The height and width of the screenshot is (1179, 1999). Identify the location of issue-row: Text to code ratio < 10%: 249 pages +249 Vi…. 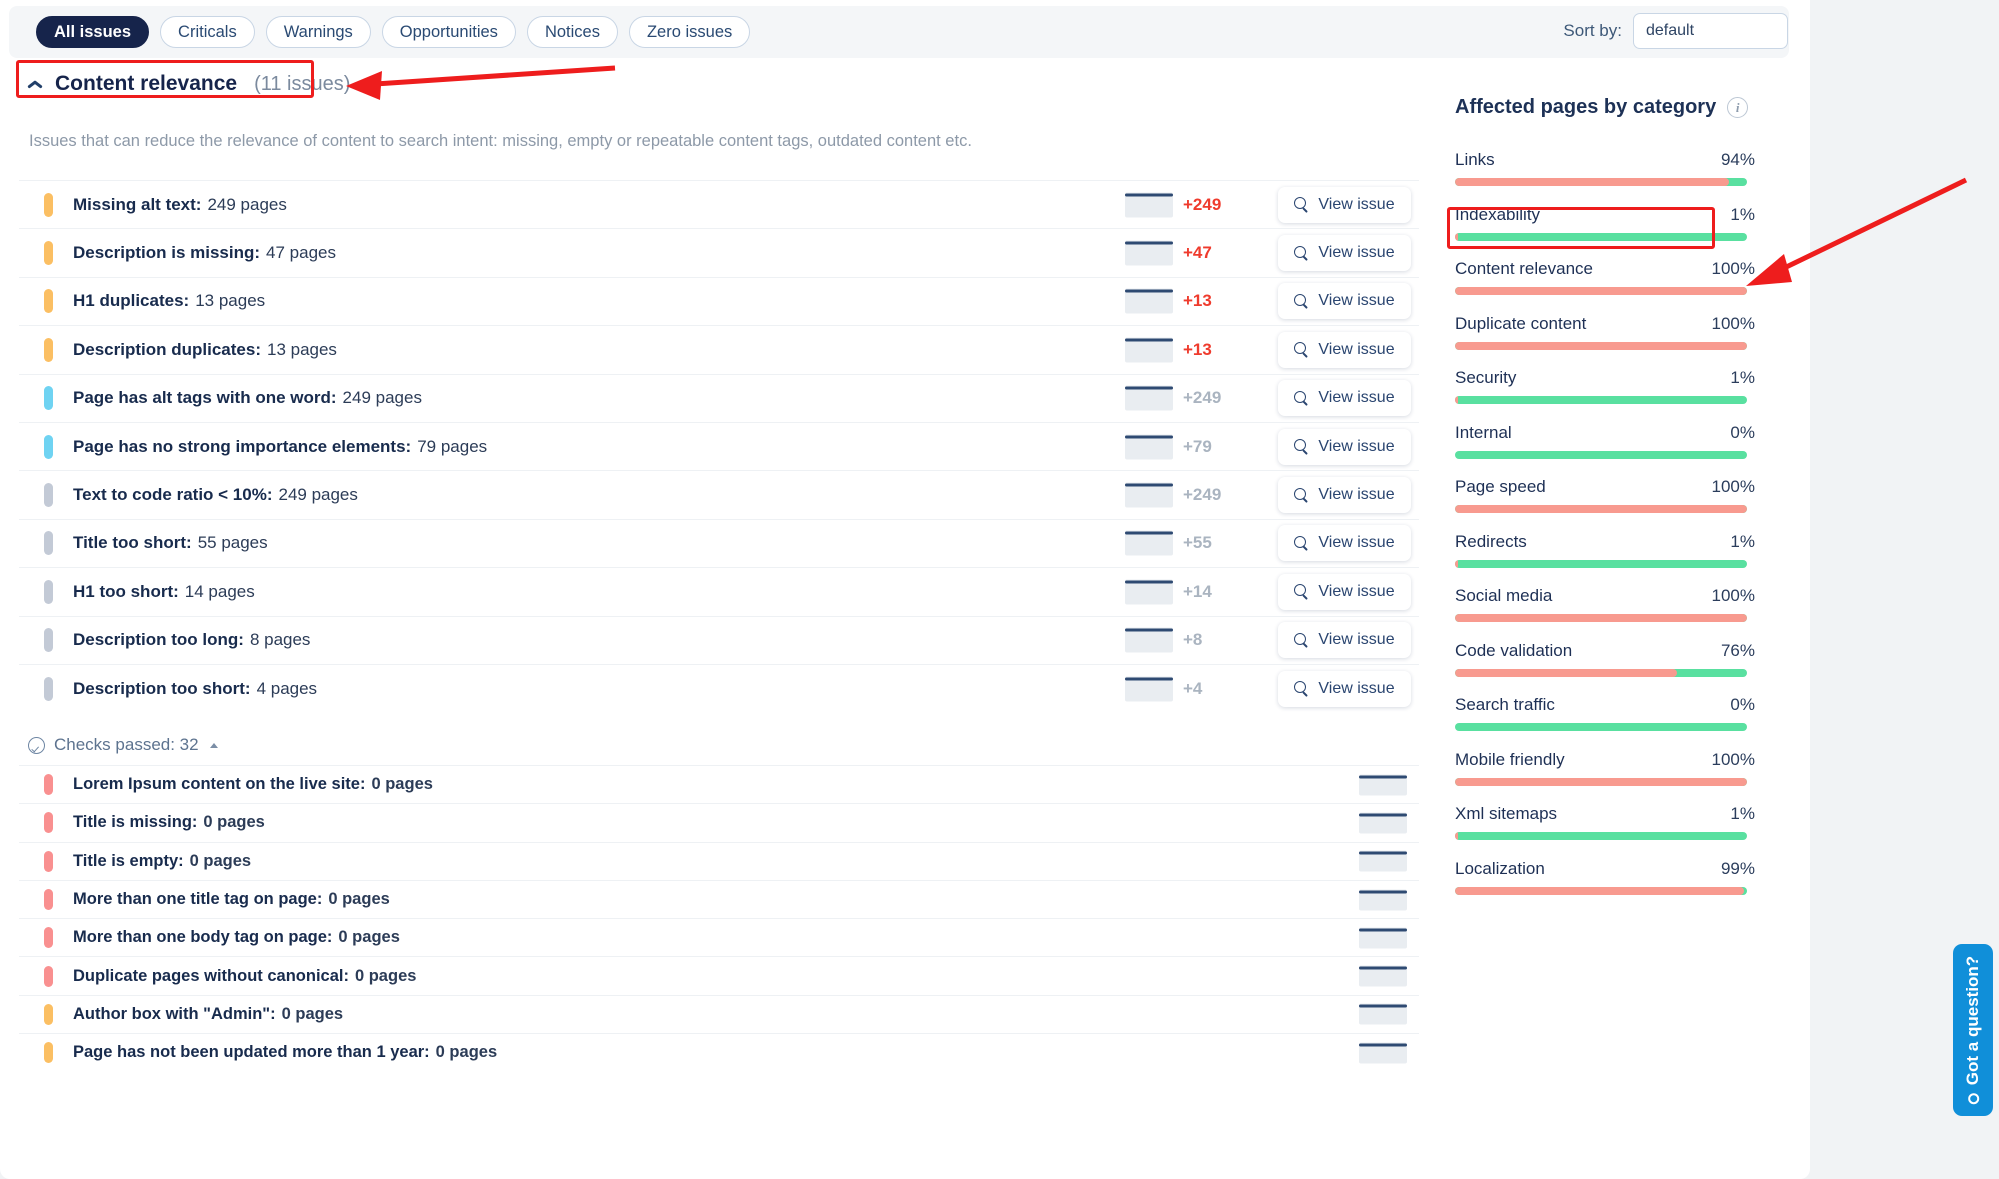
(719, 494).